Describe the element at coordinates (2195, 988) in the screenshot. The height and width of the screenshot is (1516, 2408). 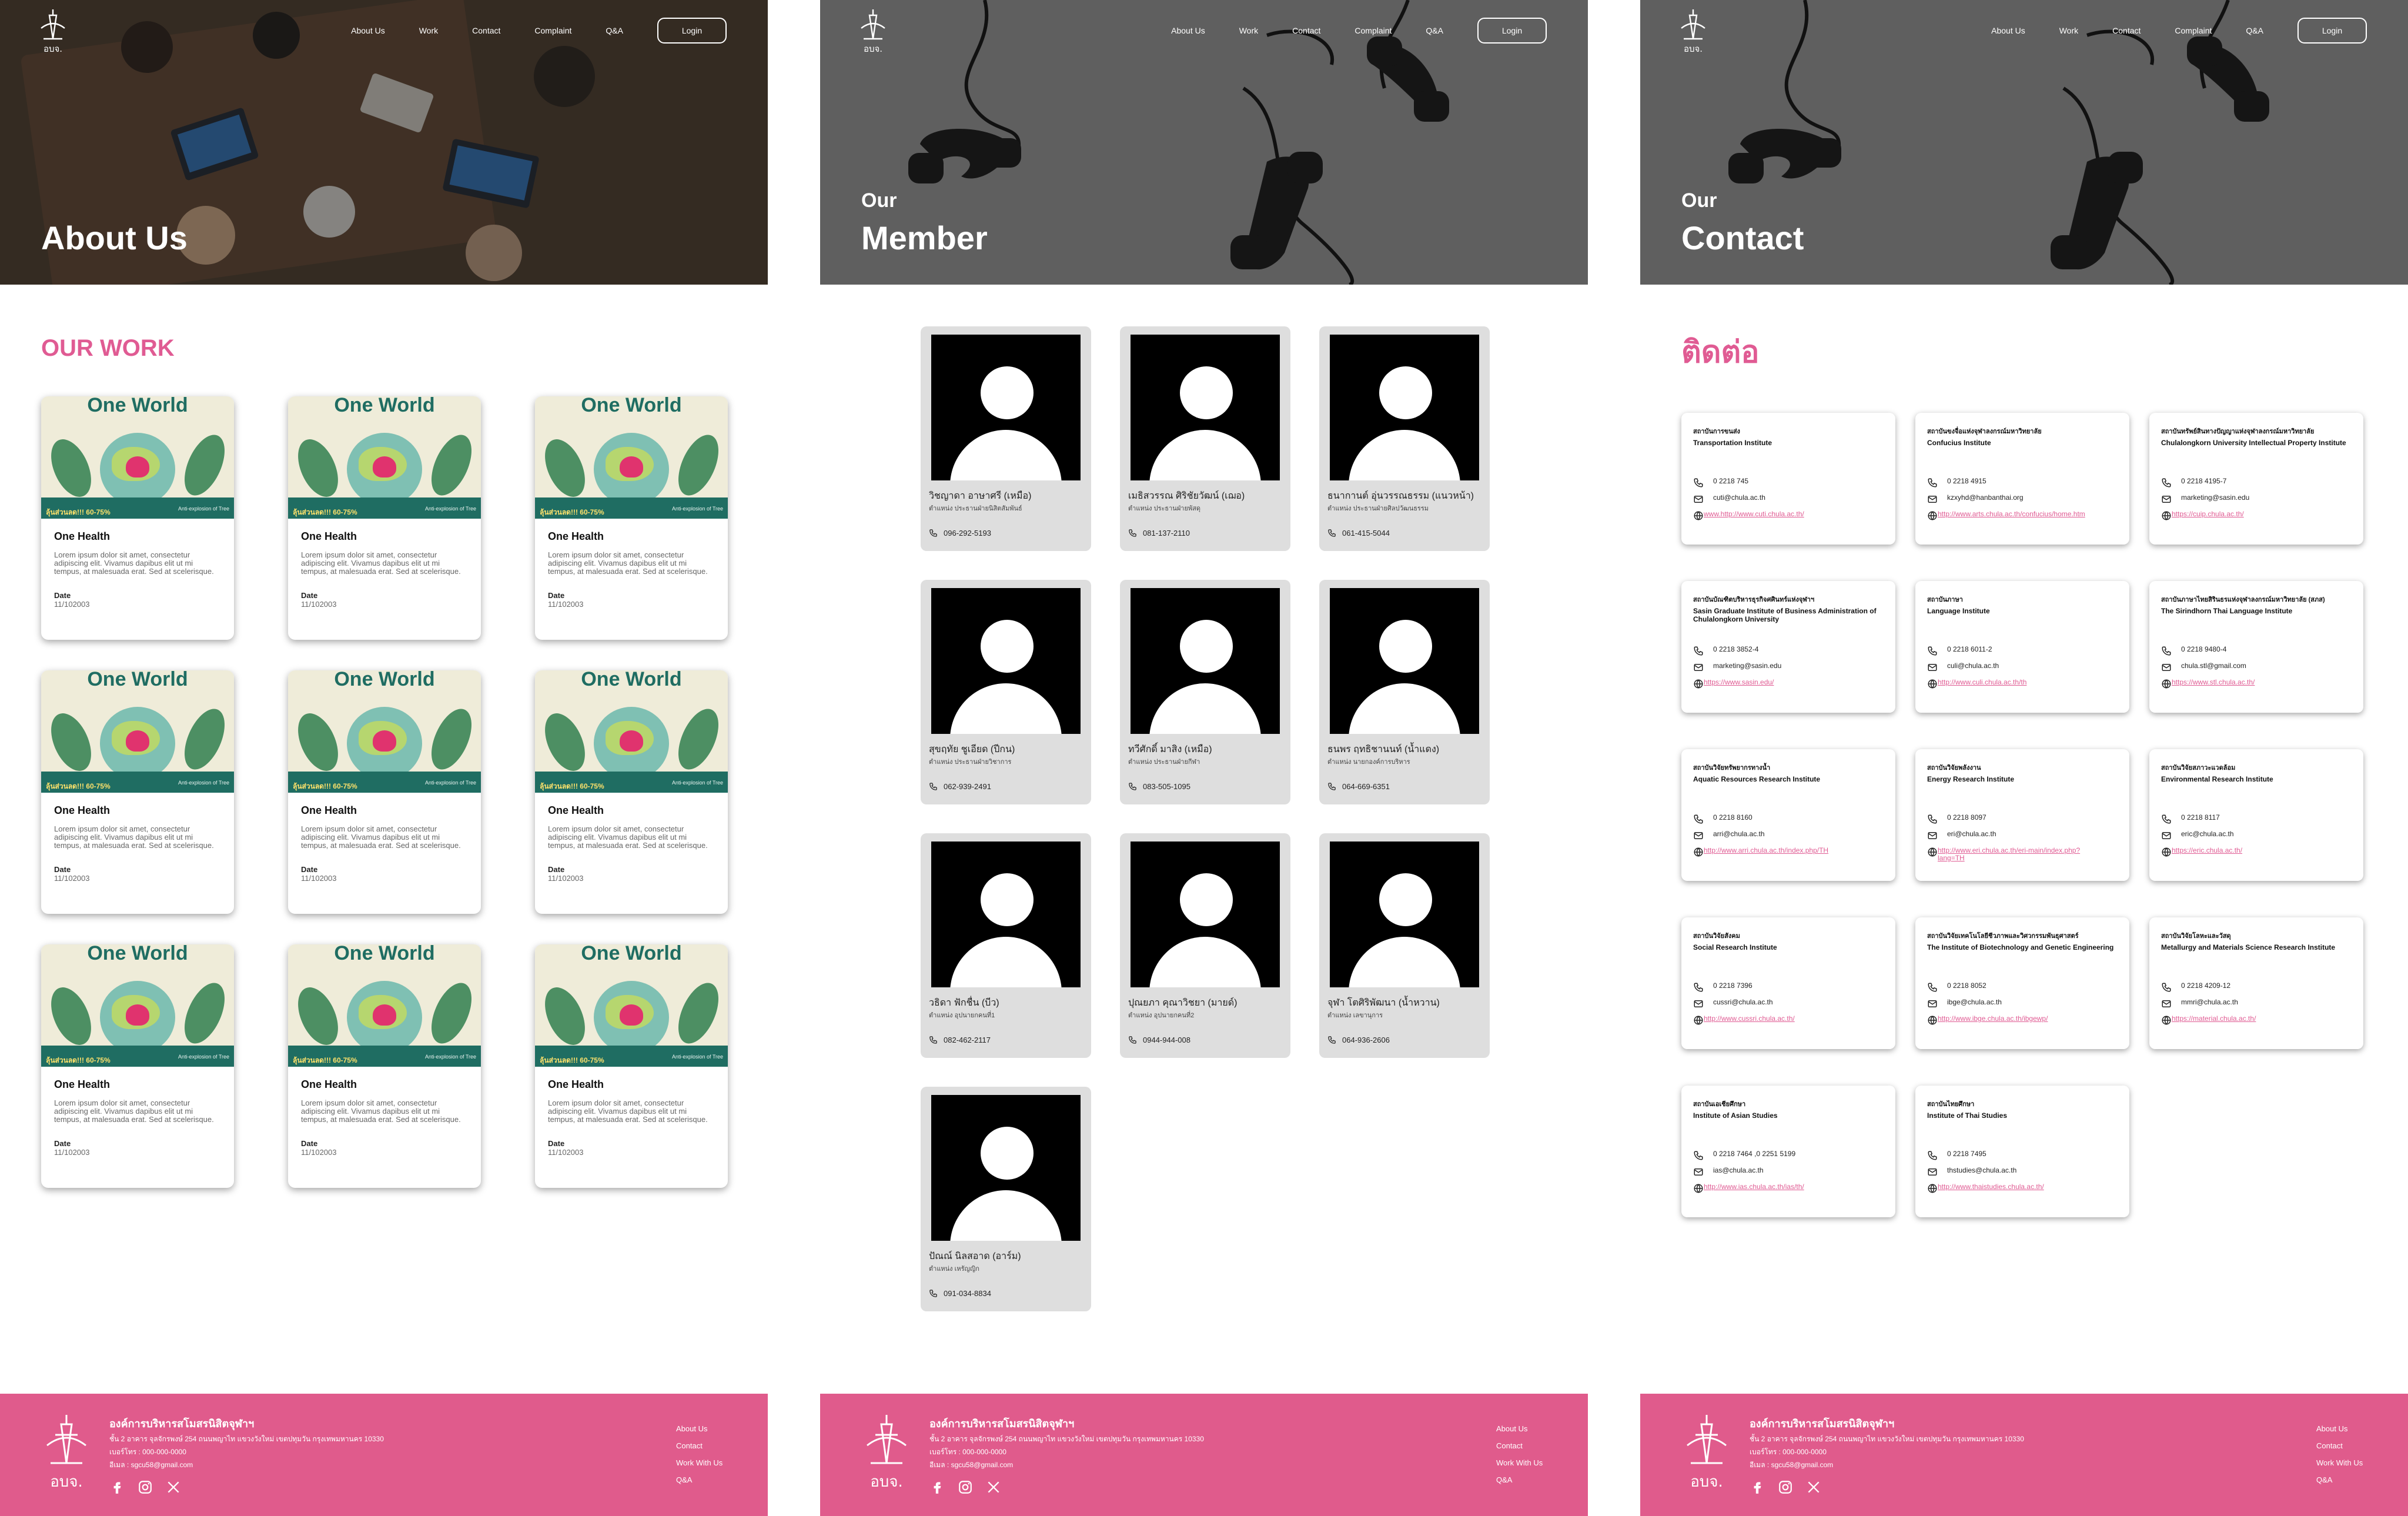
I see `institute-phone: 0 2218 4209-12` at that location.